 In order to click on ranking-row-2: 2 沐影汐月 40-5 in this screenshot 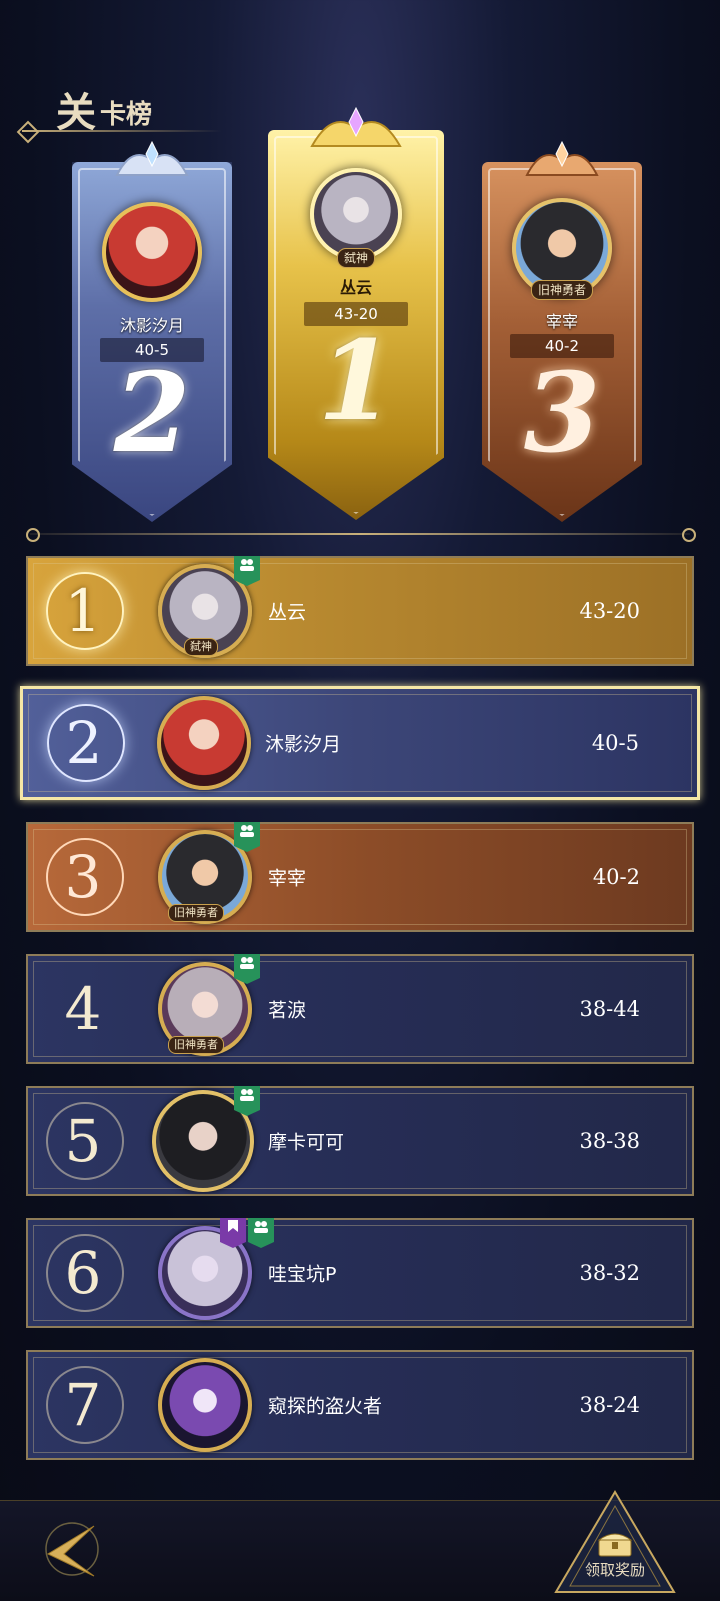, I will do `click(360, 743)`.